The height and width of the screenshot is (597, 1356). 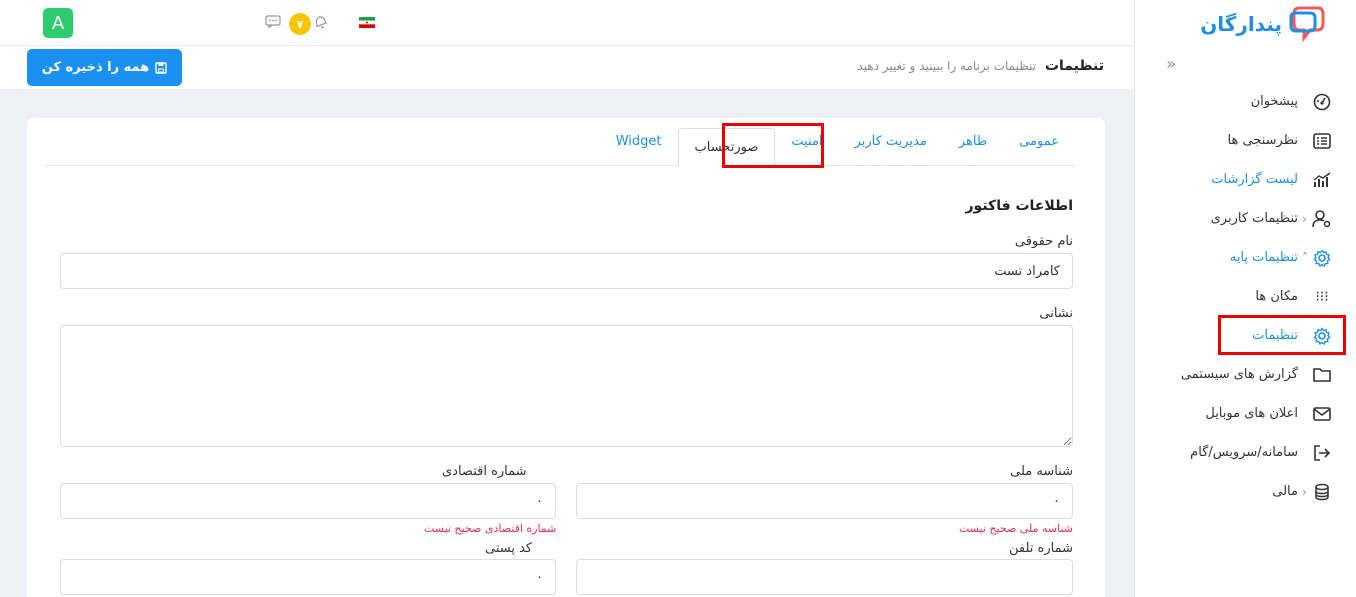 What do you see at coordinates (1322, 296) in the screenshot?
I see `dots-icon: ⁝⁝⁝` at bounding box center [1322, 296].